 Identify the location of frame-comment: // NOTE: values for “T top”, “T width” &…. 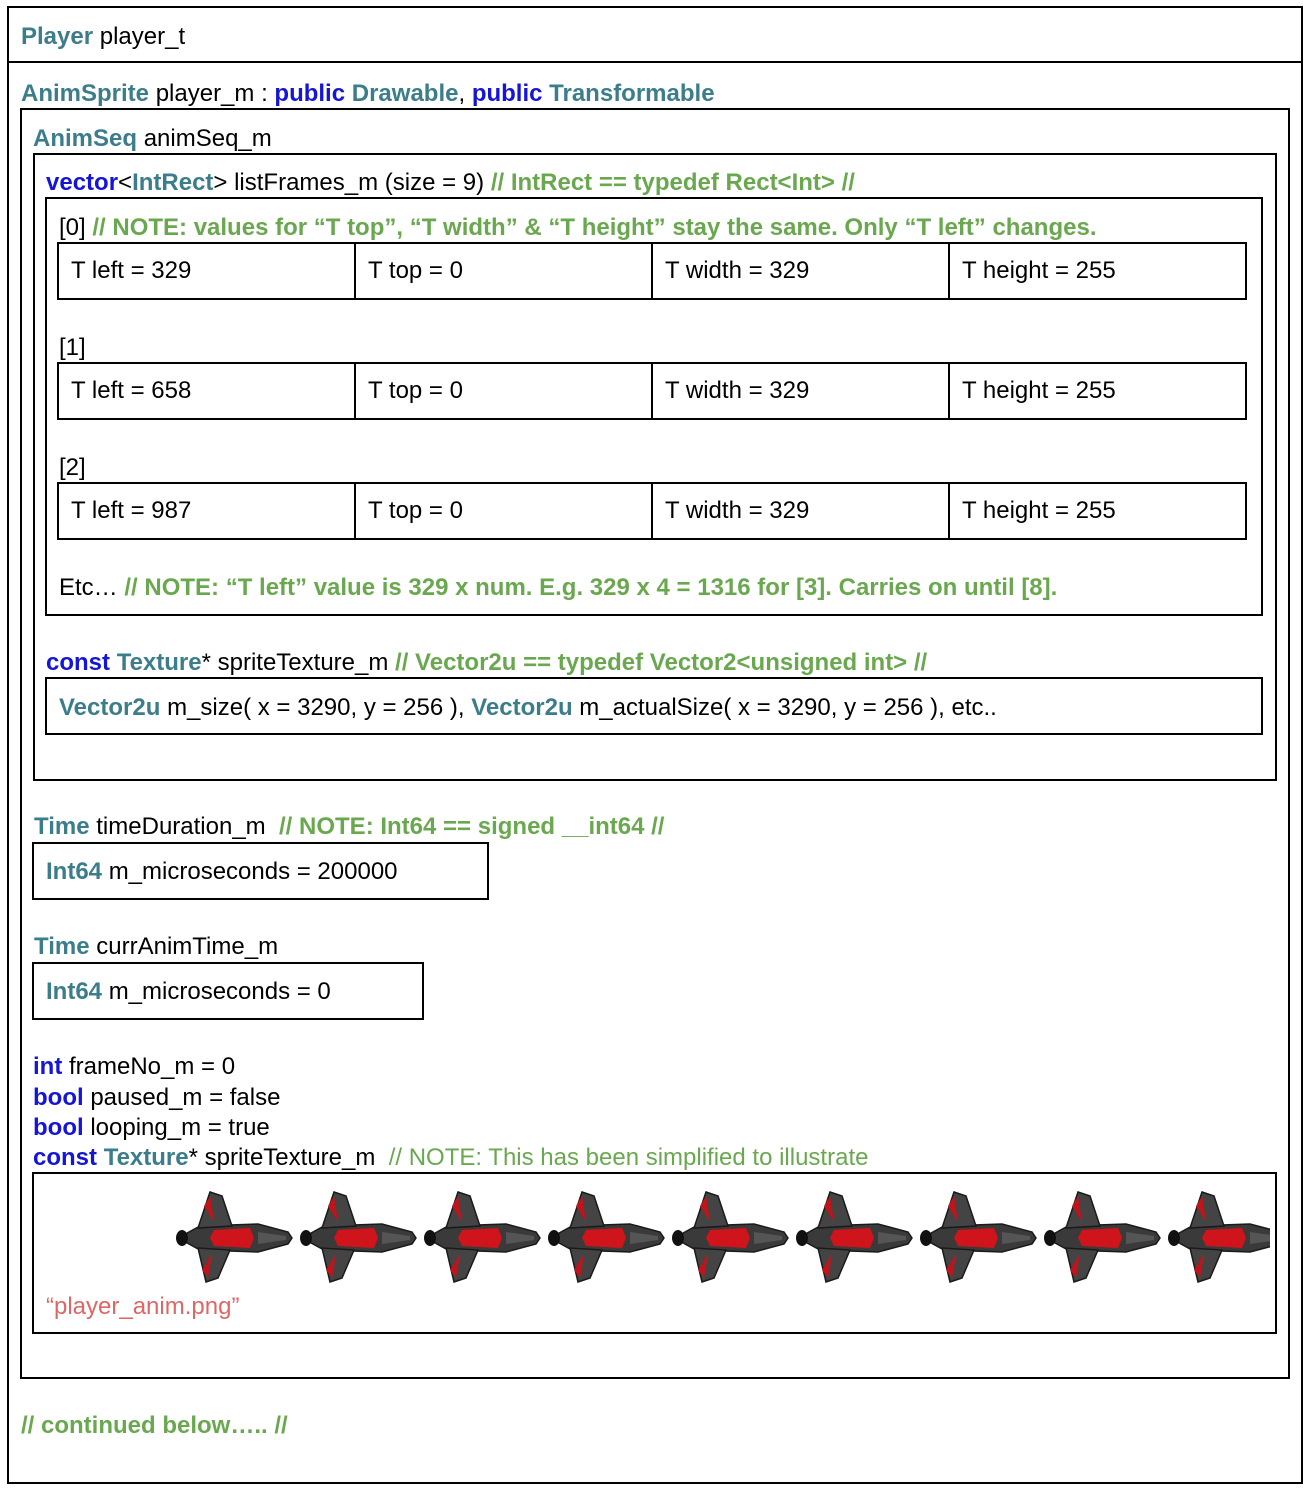
(594, 227).